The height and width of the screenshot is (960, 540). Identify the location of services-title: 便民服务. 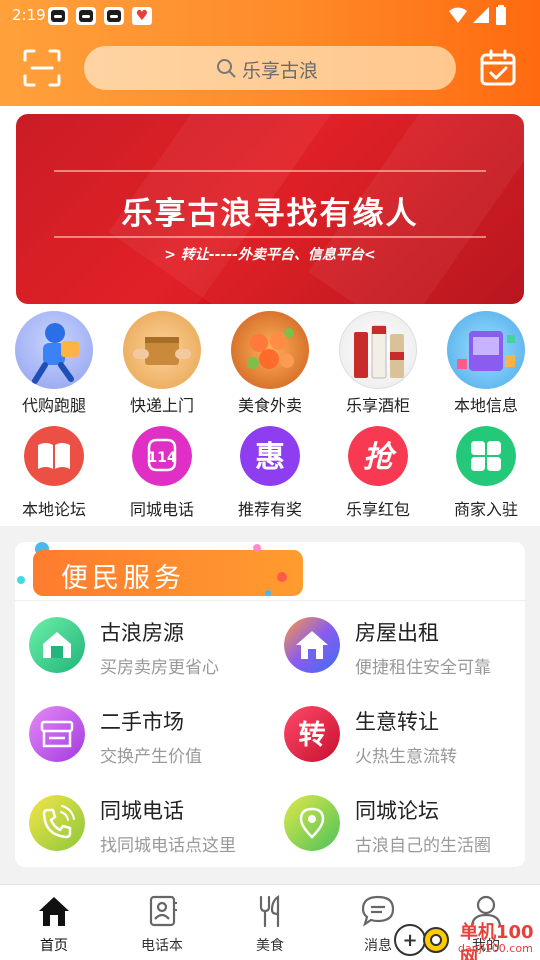
(123, 578).